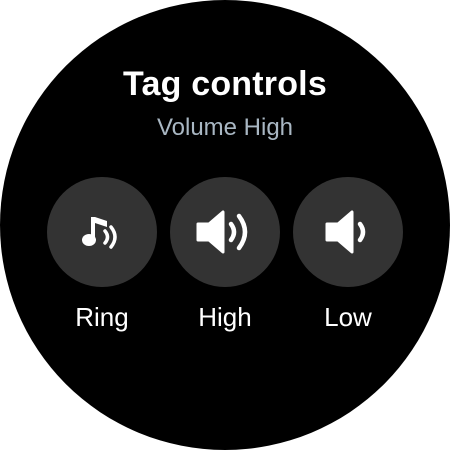 The width and height of the screenshot is (450, 450). I want to click on page-title: Tag controls, so click(225, 84).